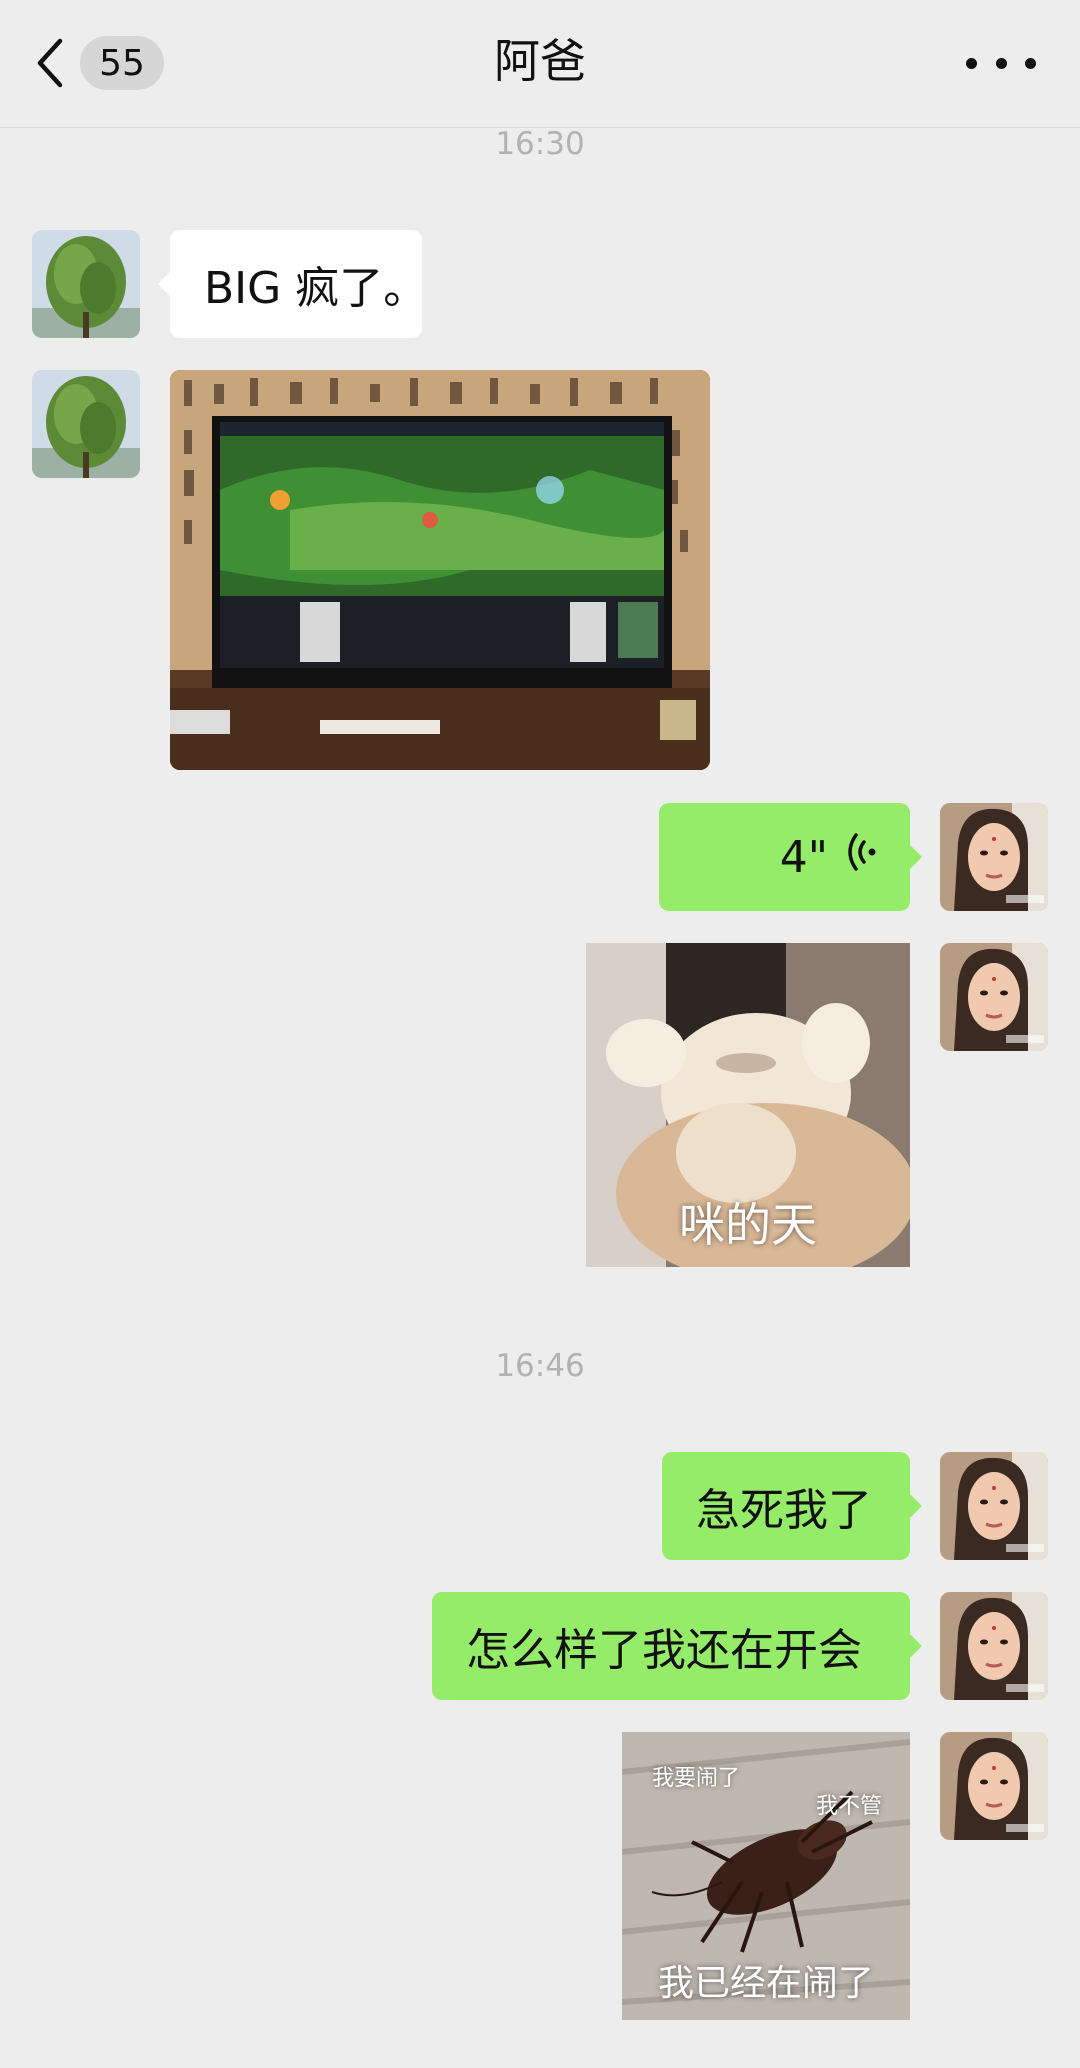  What do you see at coordinates (792, 1506) in the screenshot?
I see `message-bubble-sent: 急死我了` at bounding box center [792, 1506].